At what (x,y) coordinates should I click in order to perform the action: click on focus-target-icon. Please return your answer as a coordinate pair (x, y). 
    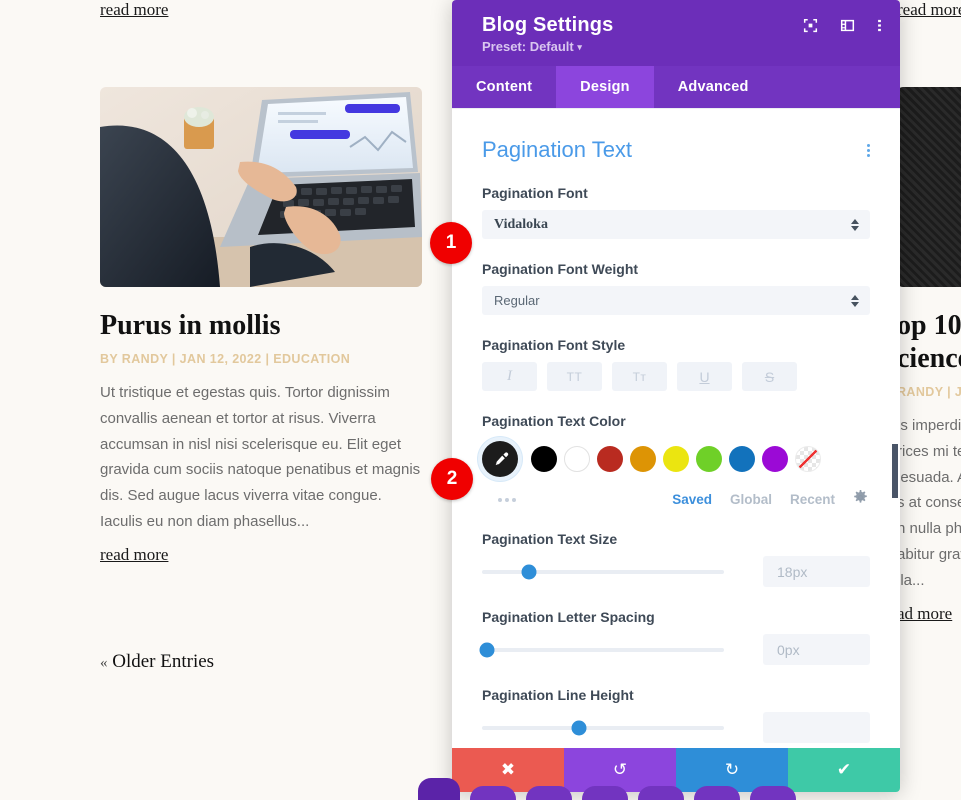
    Looking at the image, I should click on (810, 25).